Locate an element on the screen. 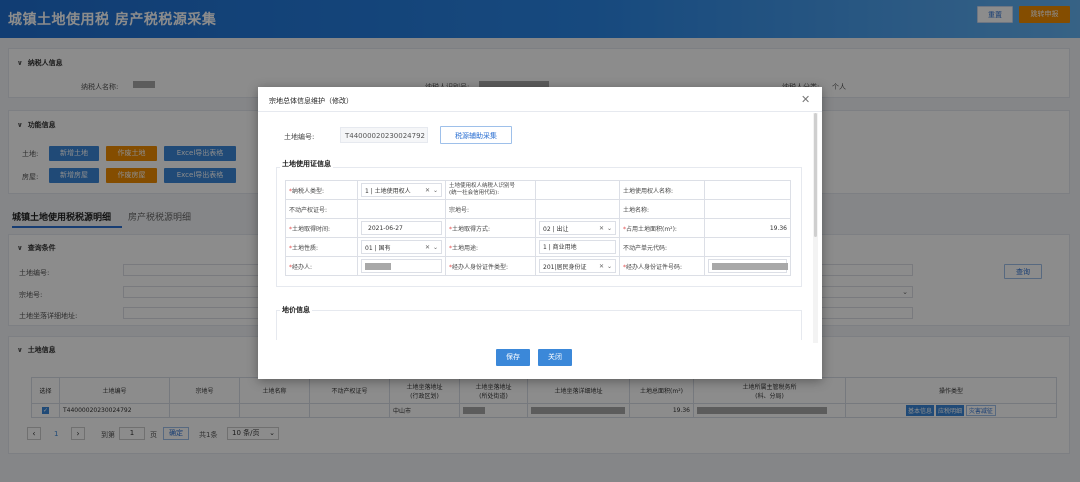 The width and height of the screenshot is (1080, 482). agent-label: 经办人: is located at coordinates (302, 267).